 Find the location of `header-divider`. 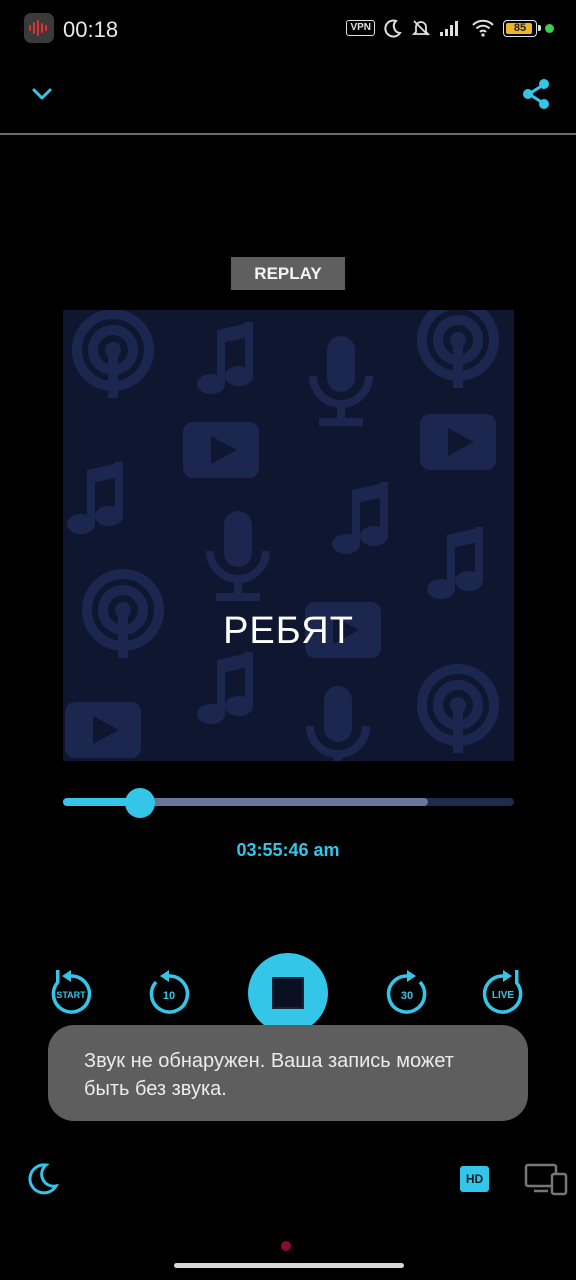

header-divider is located at coordinates (288, 134).